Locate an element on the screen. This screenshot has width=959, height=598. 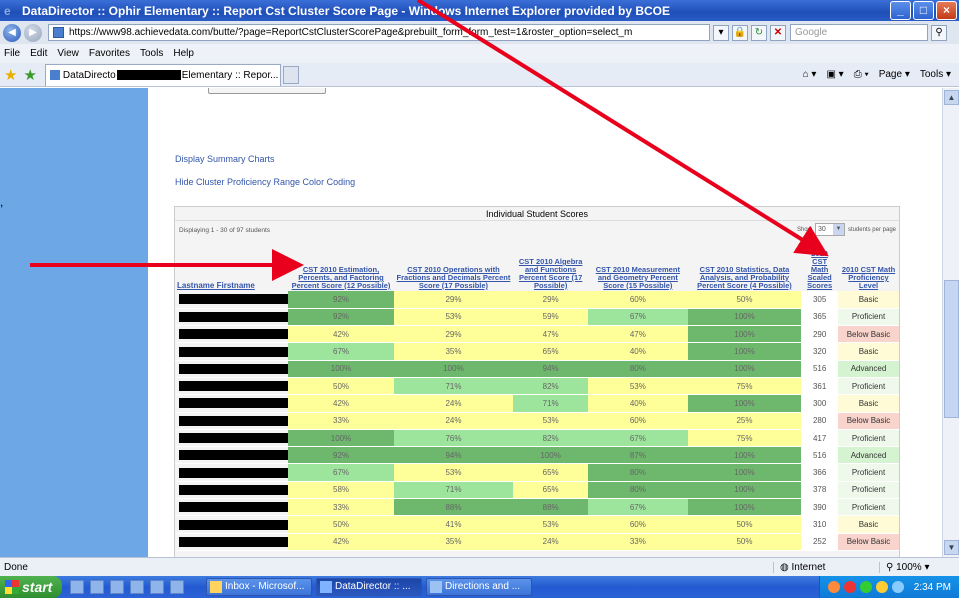
forward-button: ▶ is located at coordinates (33, 32).